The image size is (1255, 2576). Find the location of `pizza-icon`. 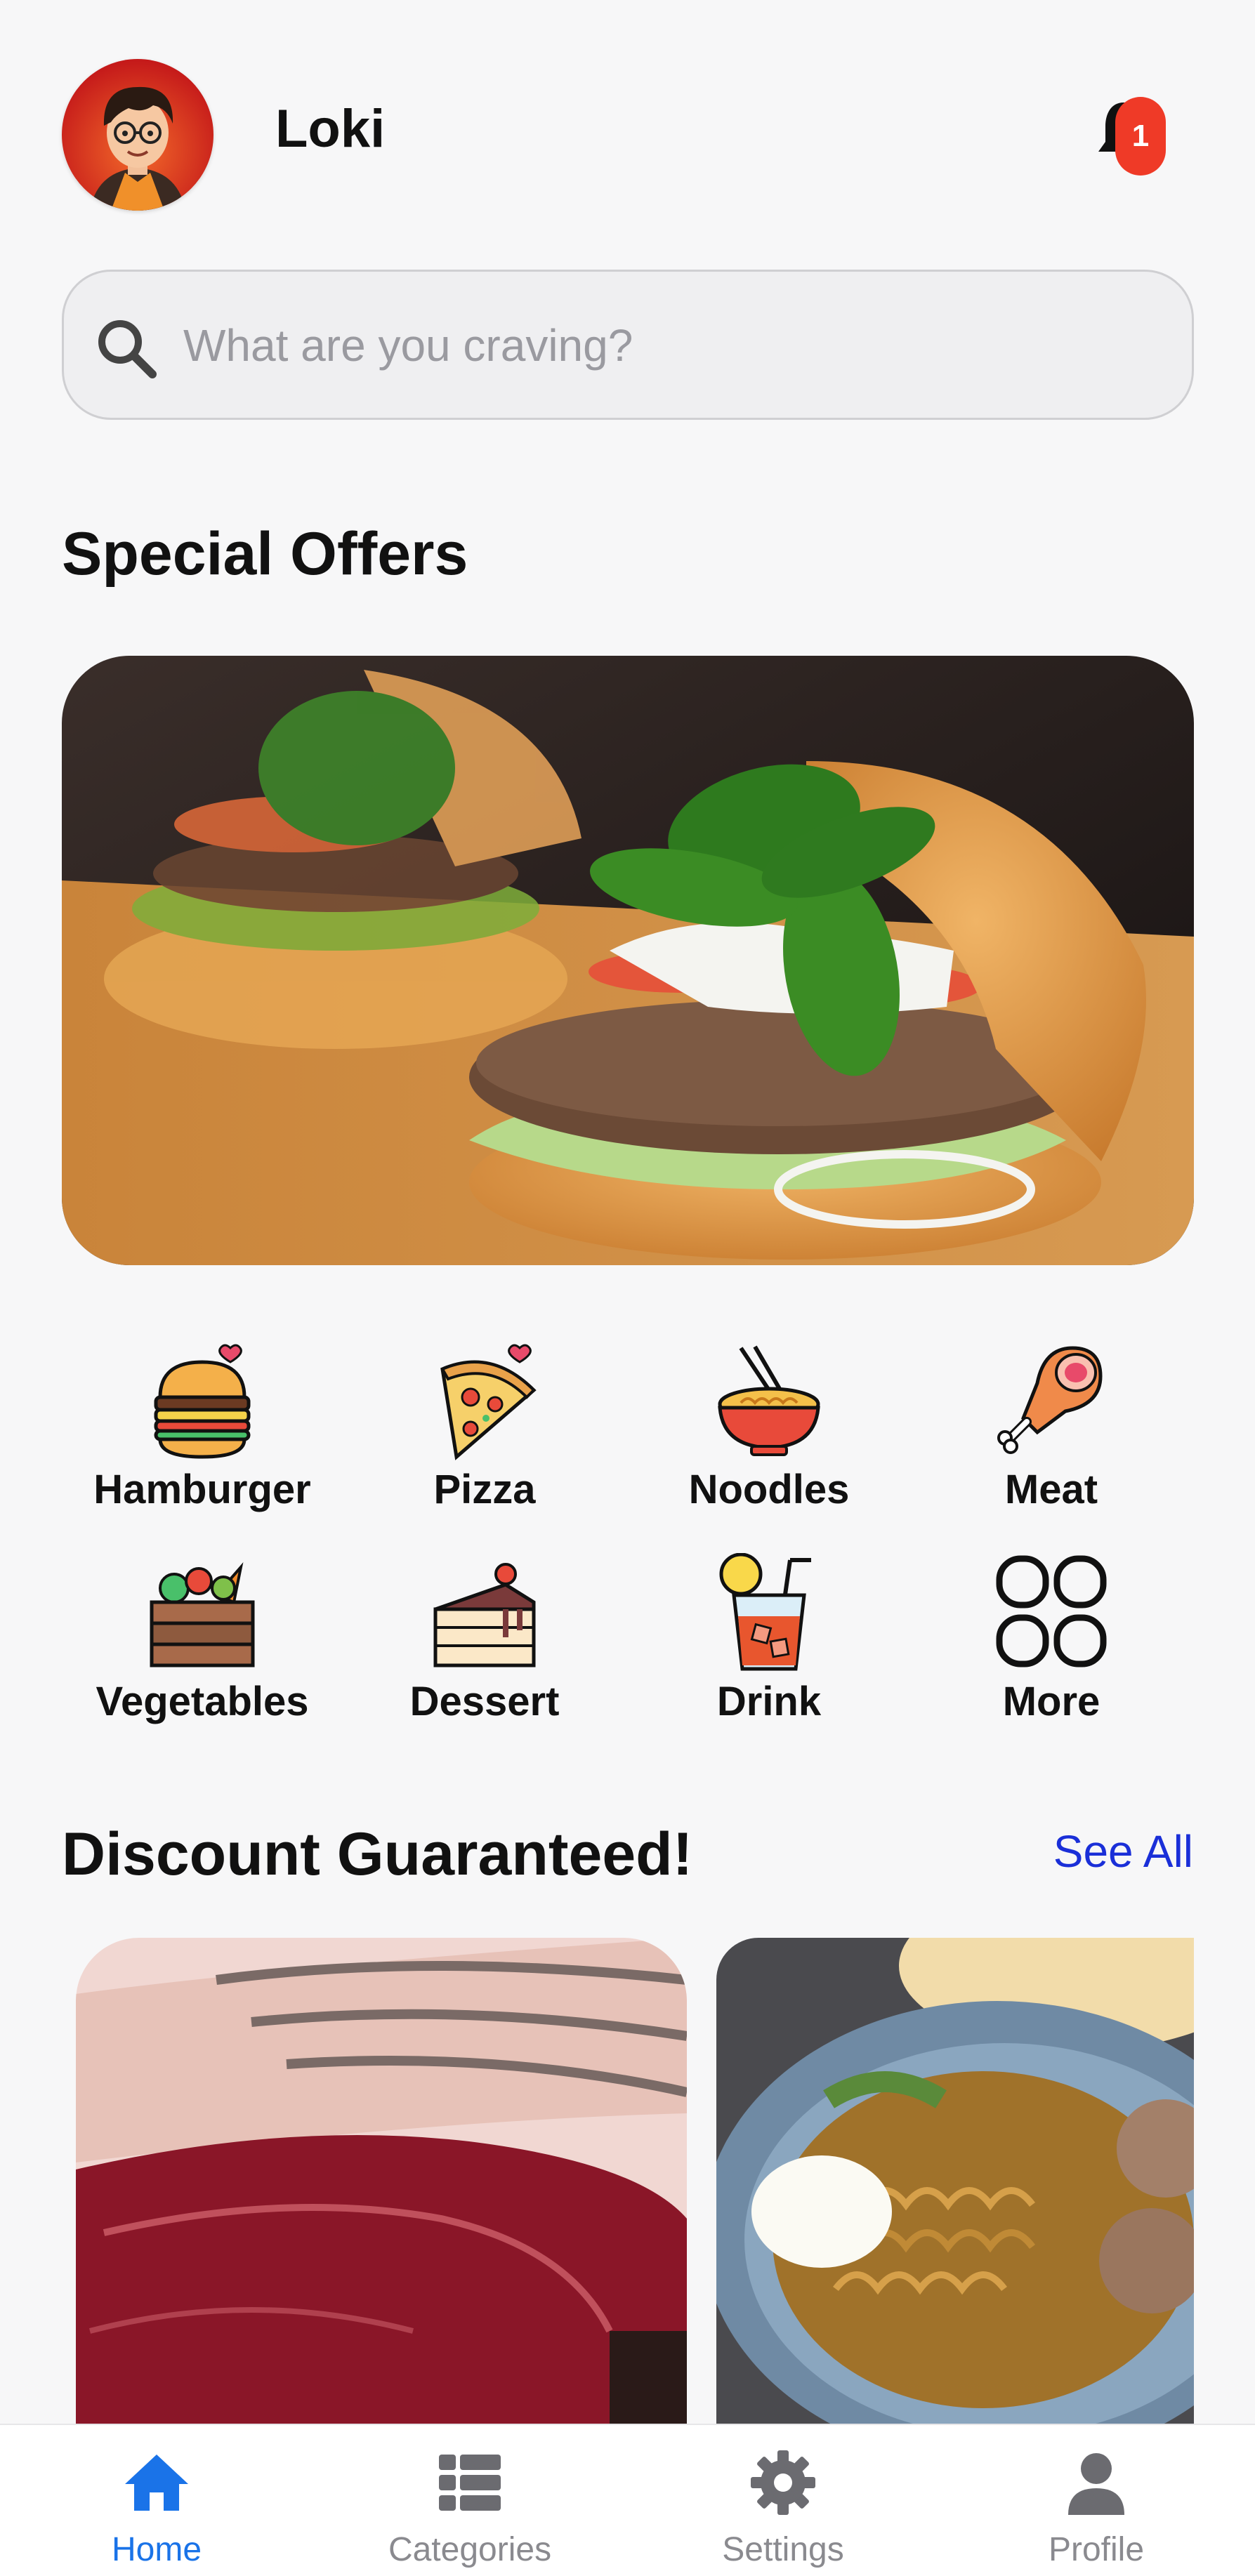

pizza-icon is located at coordinates (488, 1402).